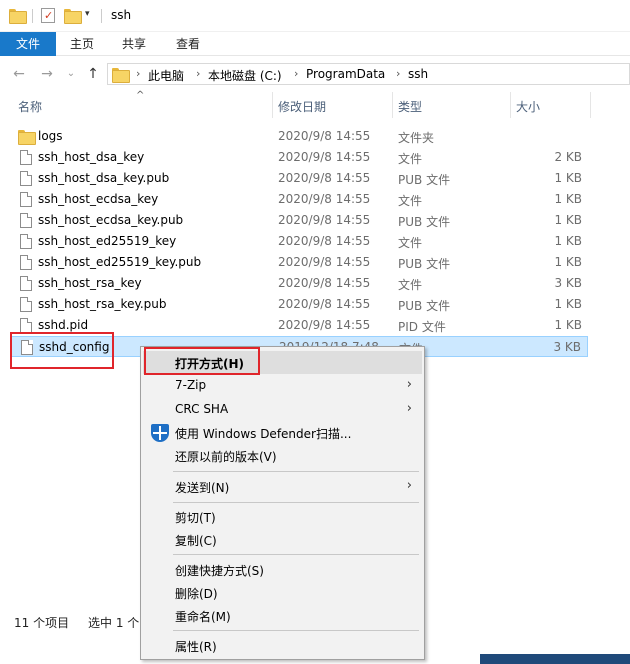 This screenshot has width=630, height=664. What do you see at coordinates (188, 44) in the screenshot?
I see `tab-view: 查看` at bounding box center [188, 44].